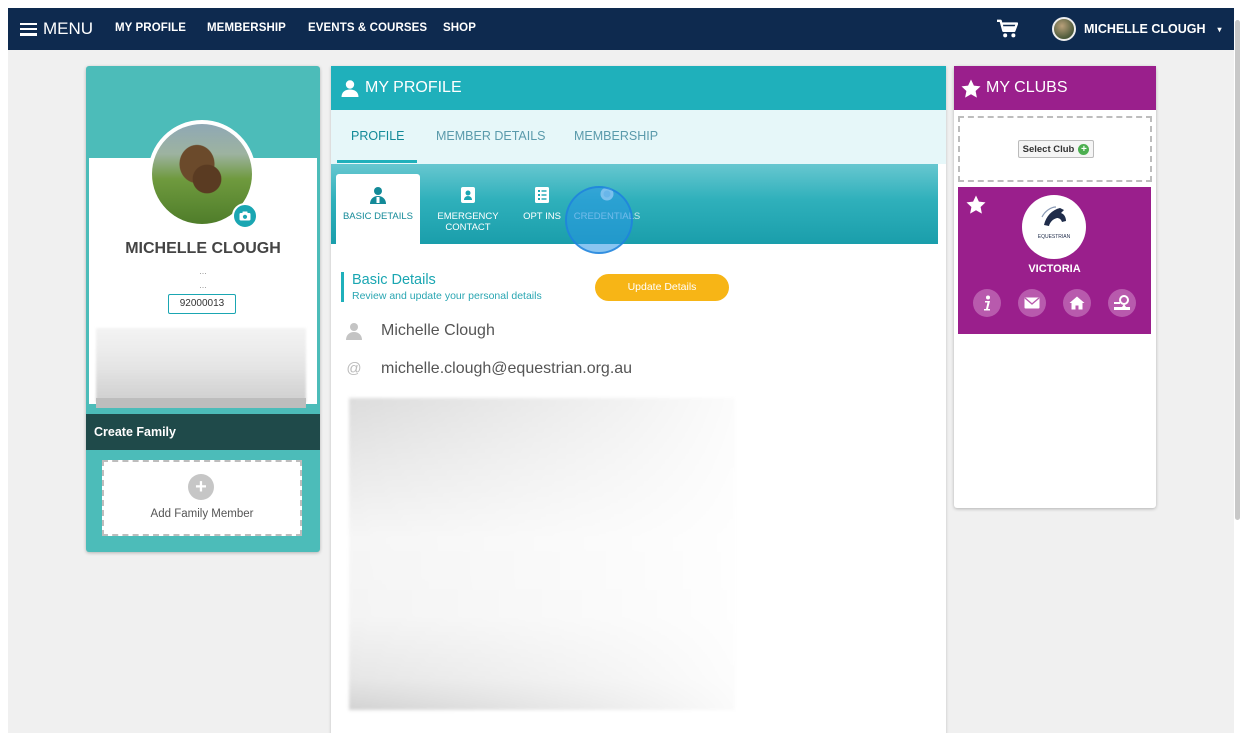  I want to click on home-icon, so click(1077, 303).